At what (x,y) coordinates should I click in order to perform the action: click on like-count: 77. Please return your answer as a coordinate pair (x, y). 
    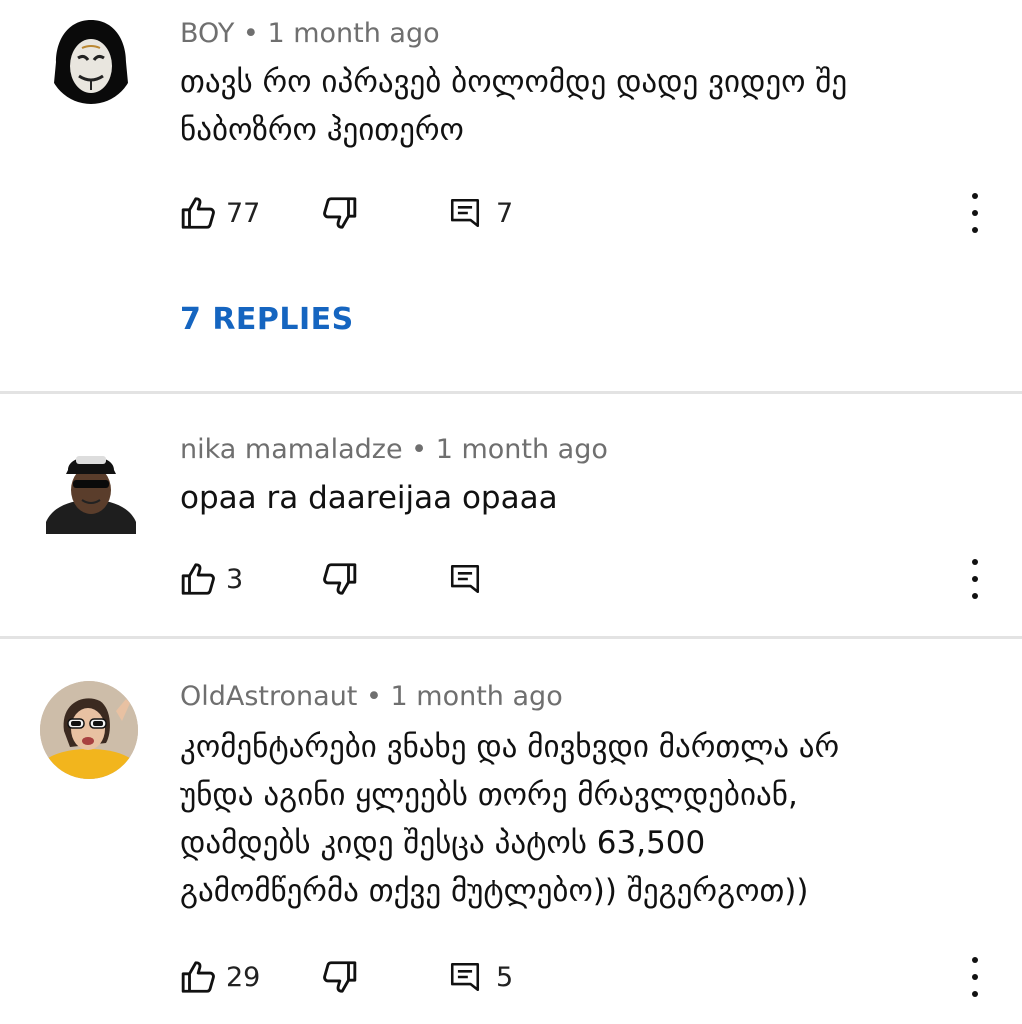
    Looking at the image, I should click on (243, 213).